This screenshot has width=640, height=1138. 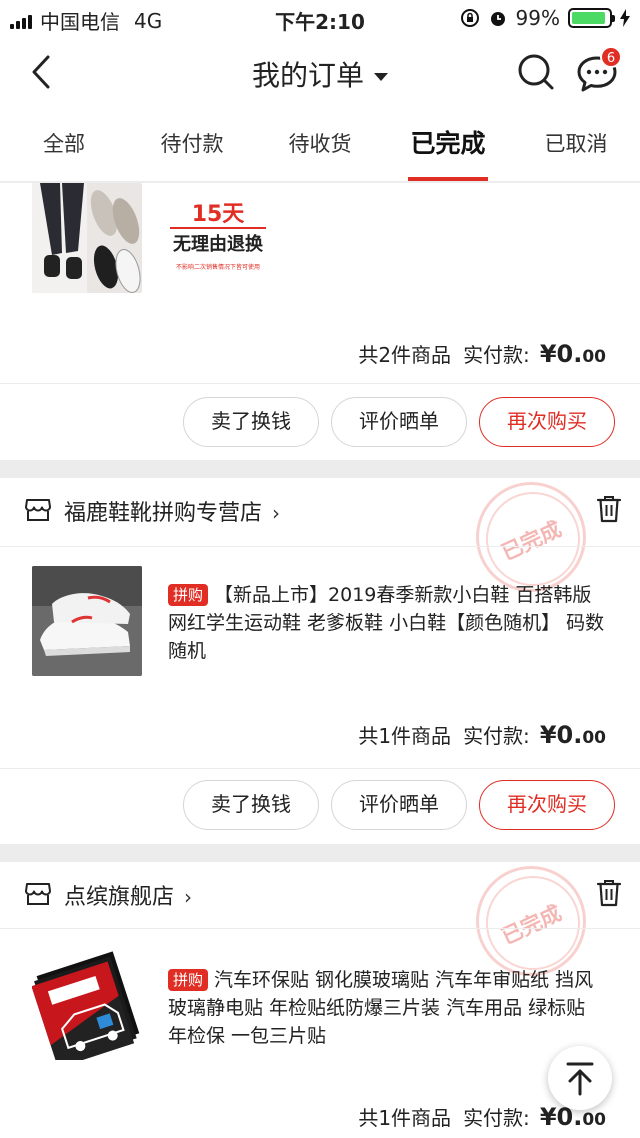 What do you see at coordinates (163, 513) in the screenshot?
I see `store-name: 福鹿鞋靴拼购专营店` at bounding box center [163, 513].